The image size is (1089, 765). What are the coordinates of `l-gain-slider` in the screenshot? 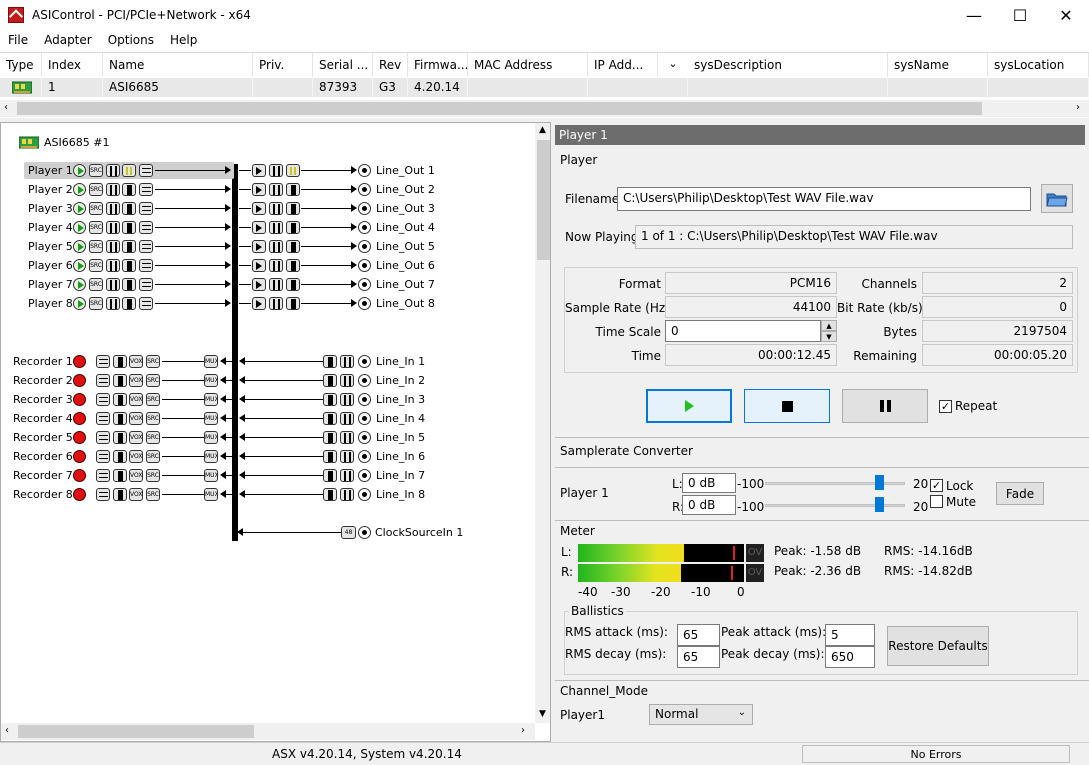 It's located at (835, 483).